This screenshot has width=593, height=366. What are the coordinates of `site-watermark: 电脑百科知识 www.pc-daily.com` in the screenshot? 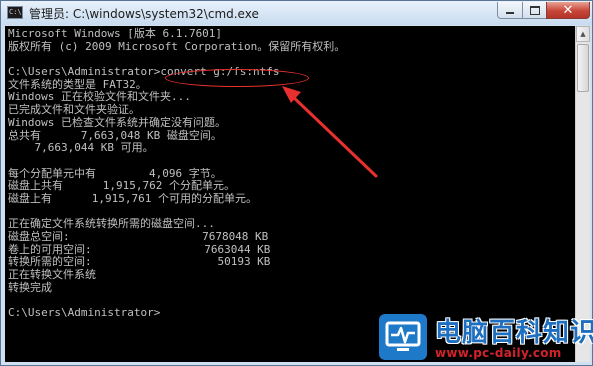 It's located at (485, 337).